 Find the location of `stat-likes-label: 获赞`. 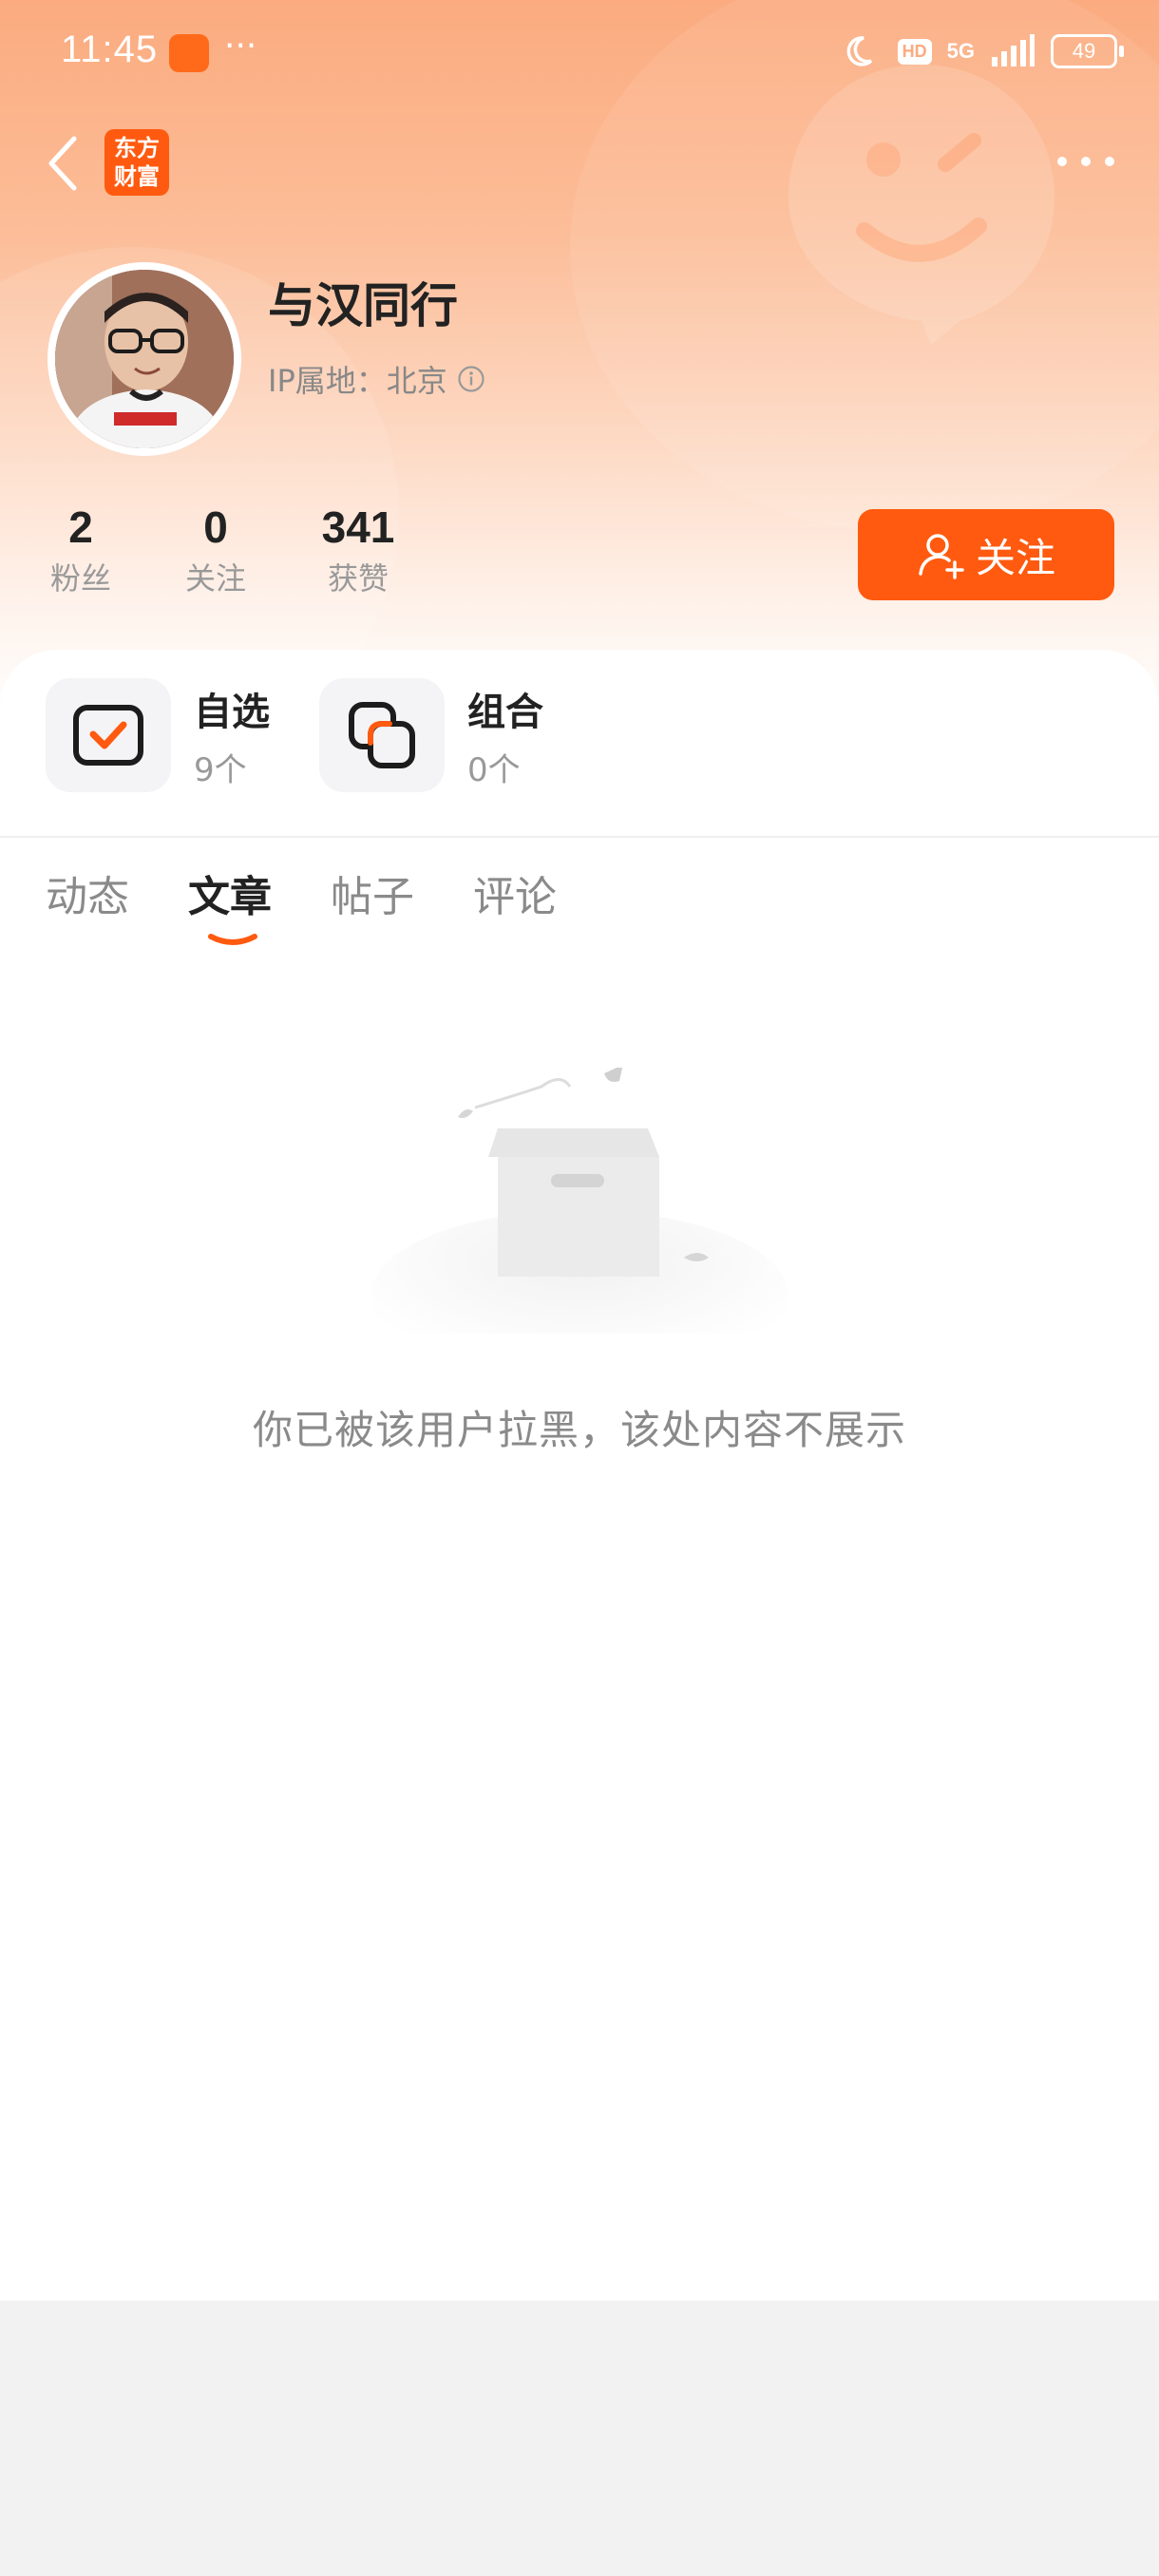

stat-likes-label: 获赞 is located at coordinates (358, 578).